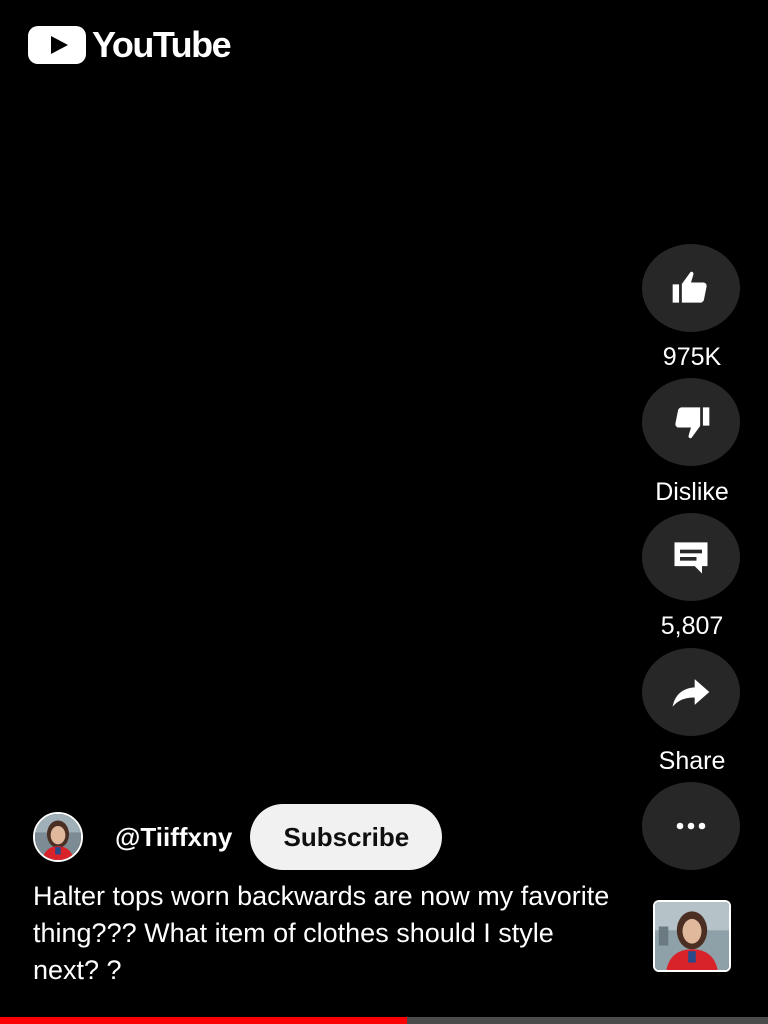 The height and width of the screenshot is (1024, 768). I want to click on like-count: 975K, so click(692, 357).